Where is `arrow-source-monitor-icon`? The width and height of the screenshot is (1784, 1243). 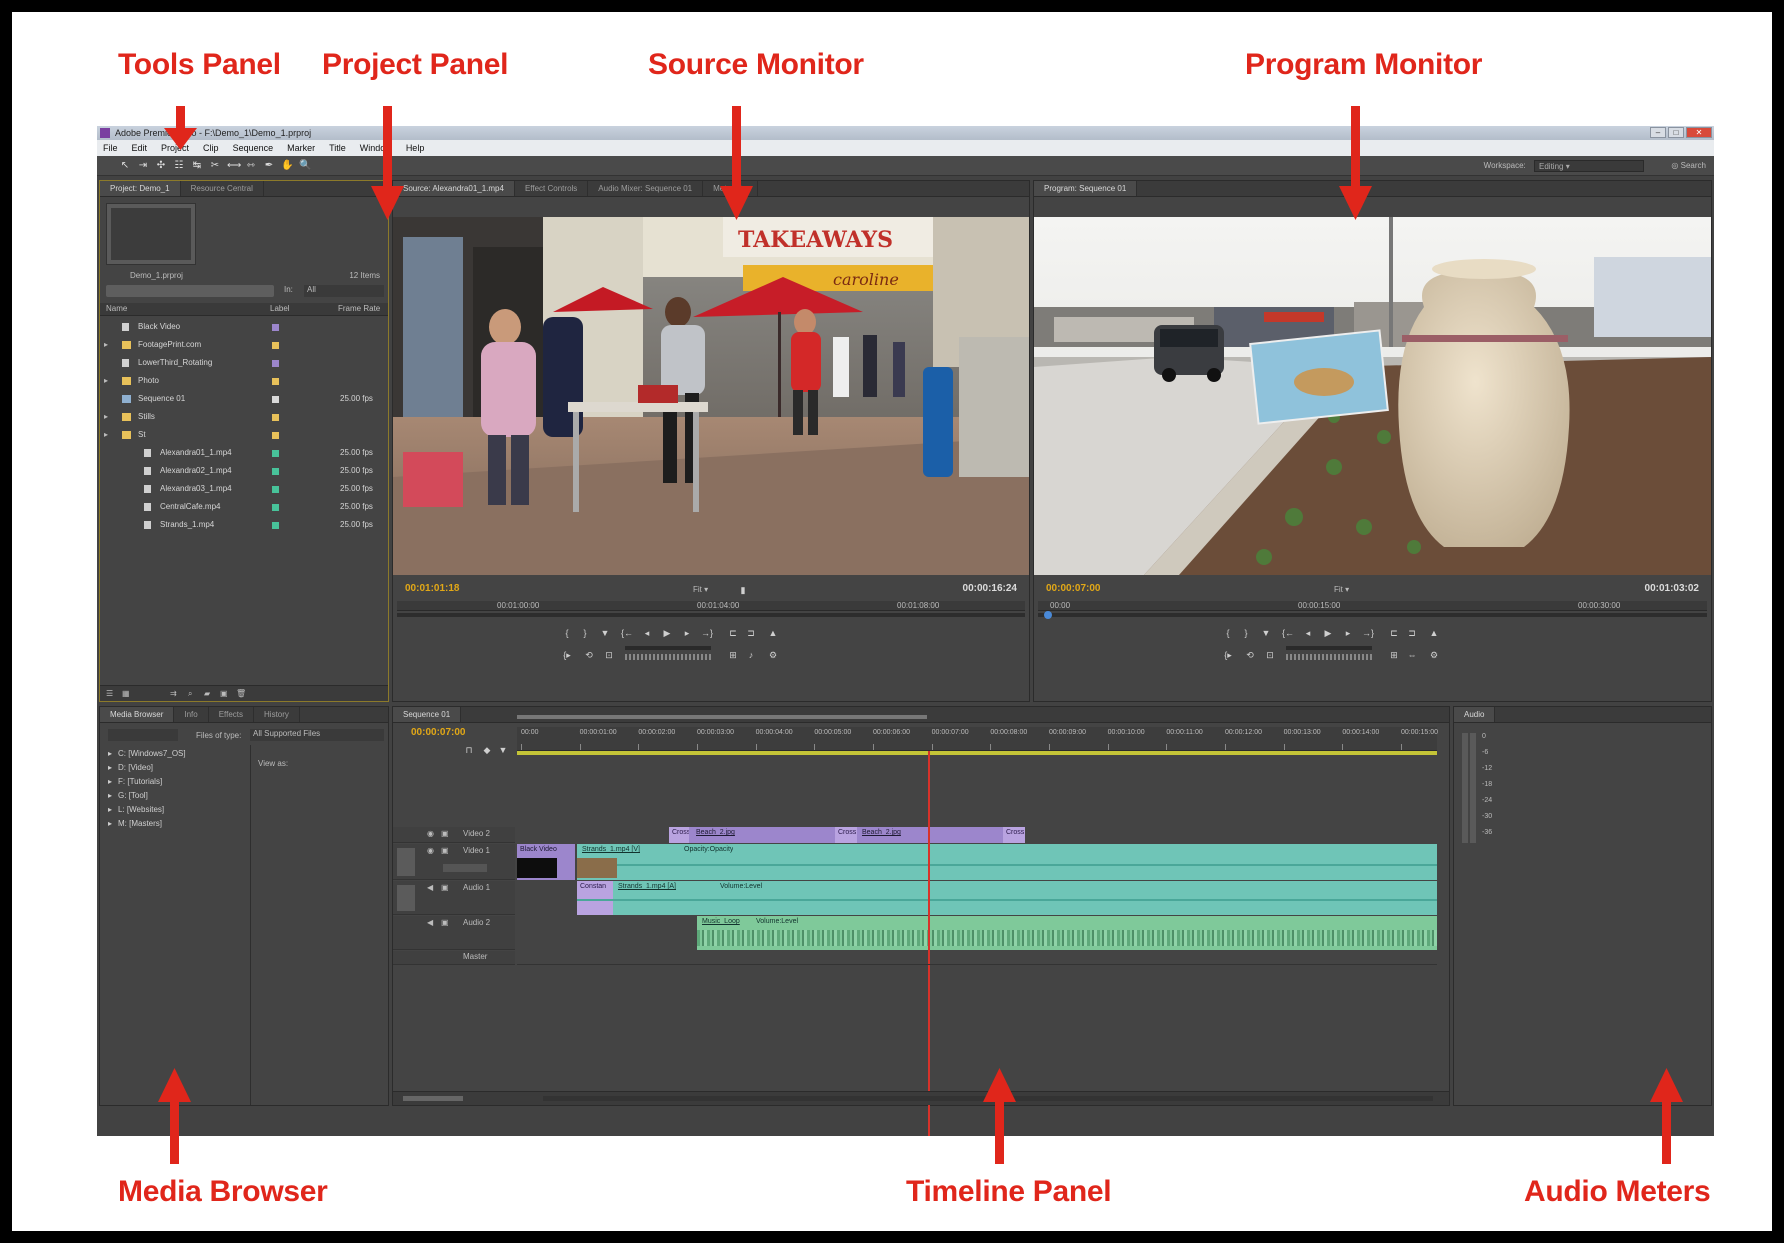
arrow-source-monitor-icon is located at coordinates (736, 163).